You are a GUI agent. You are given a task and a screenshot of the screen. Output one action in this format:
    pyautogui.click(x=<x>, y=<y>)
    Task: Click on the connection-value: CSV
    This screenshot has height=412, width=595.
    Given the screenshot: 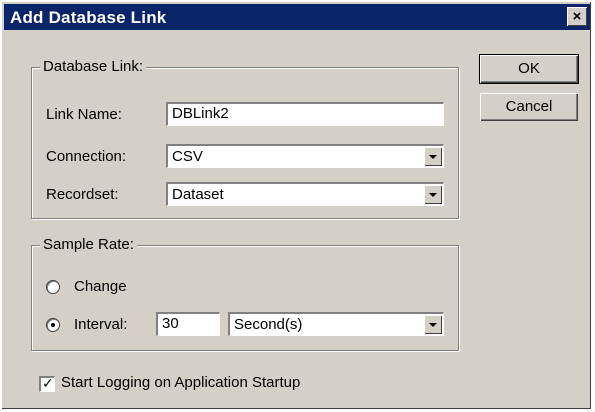 What is the action you would take?
    pyautogui.click(x=187, y=156)
    